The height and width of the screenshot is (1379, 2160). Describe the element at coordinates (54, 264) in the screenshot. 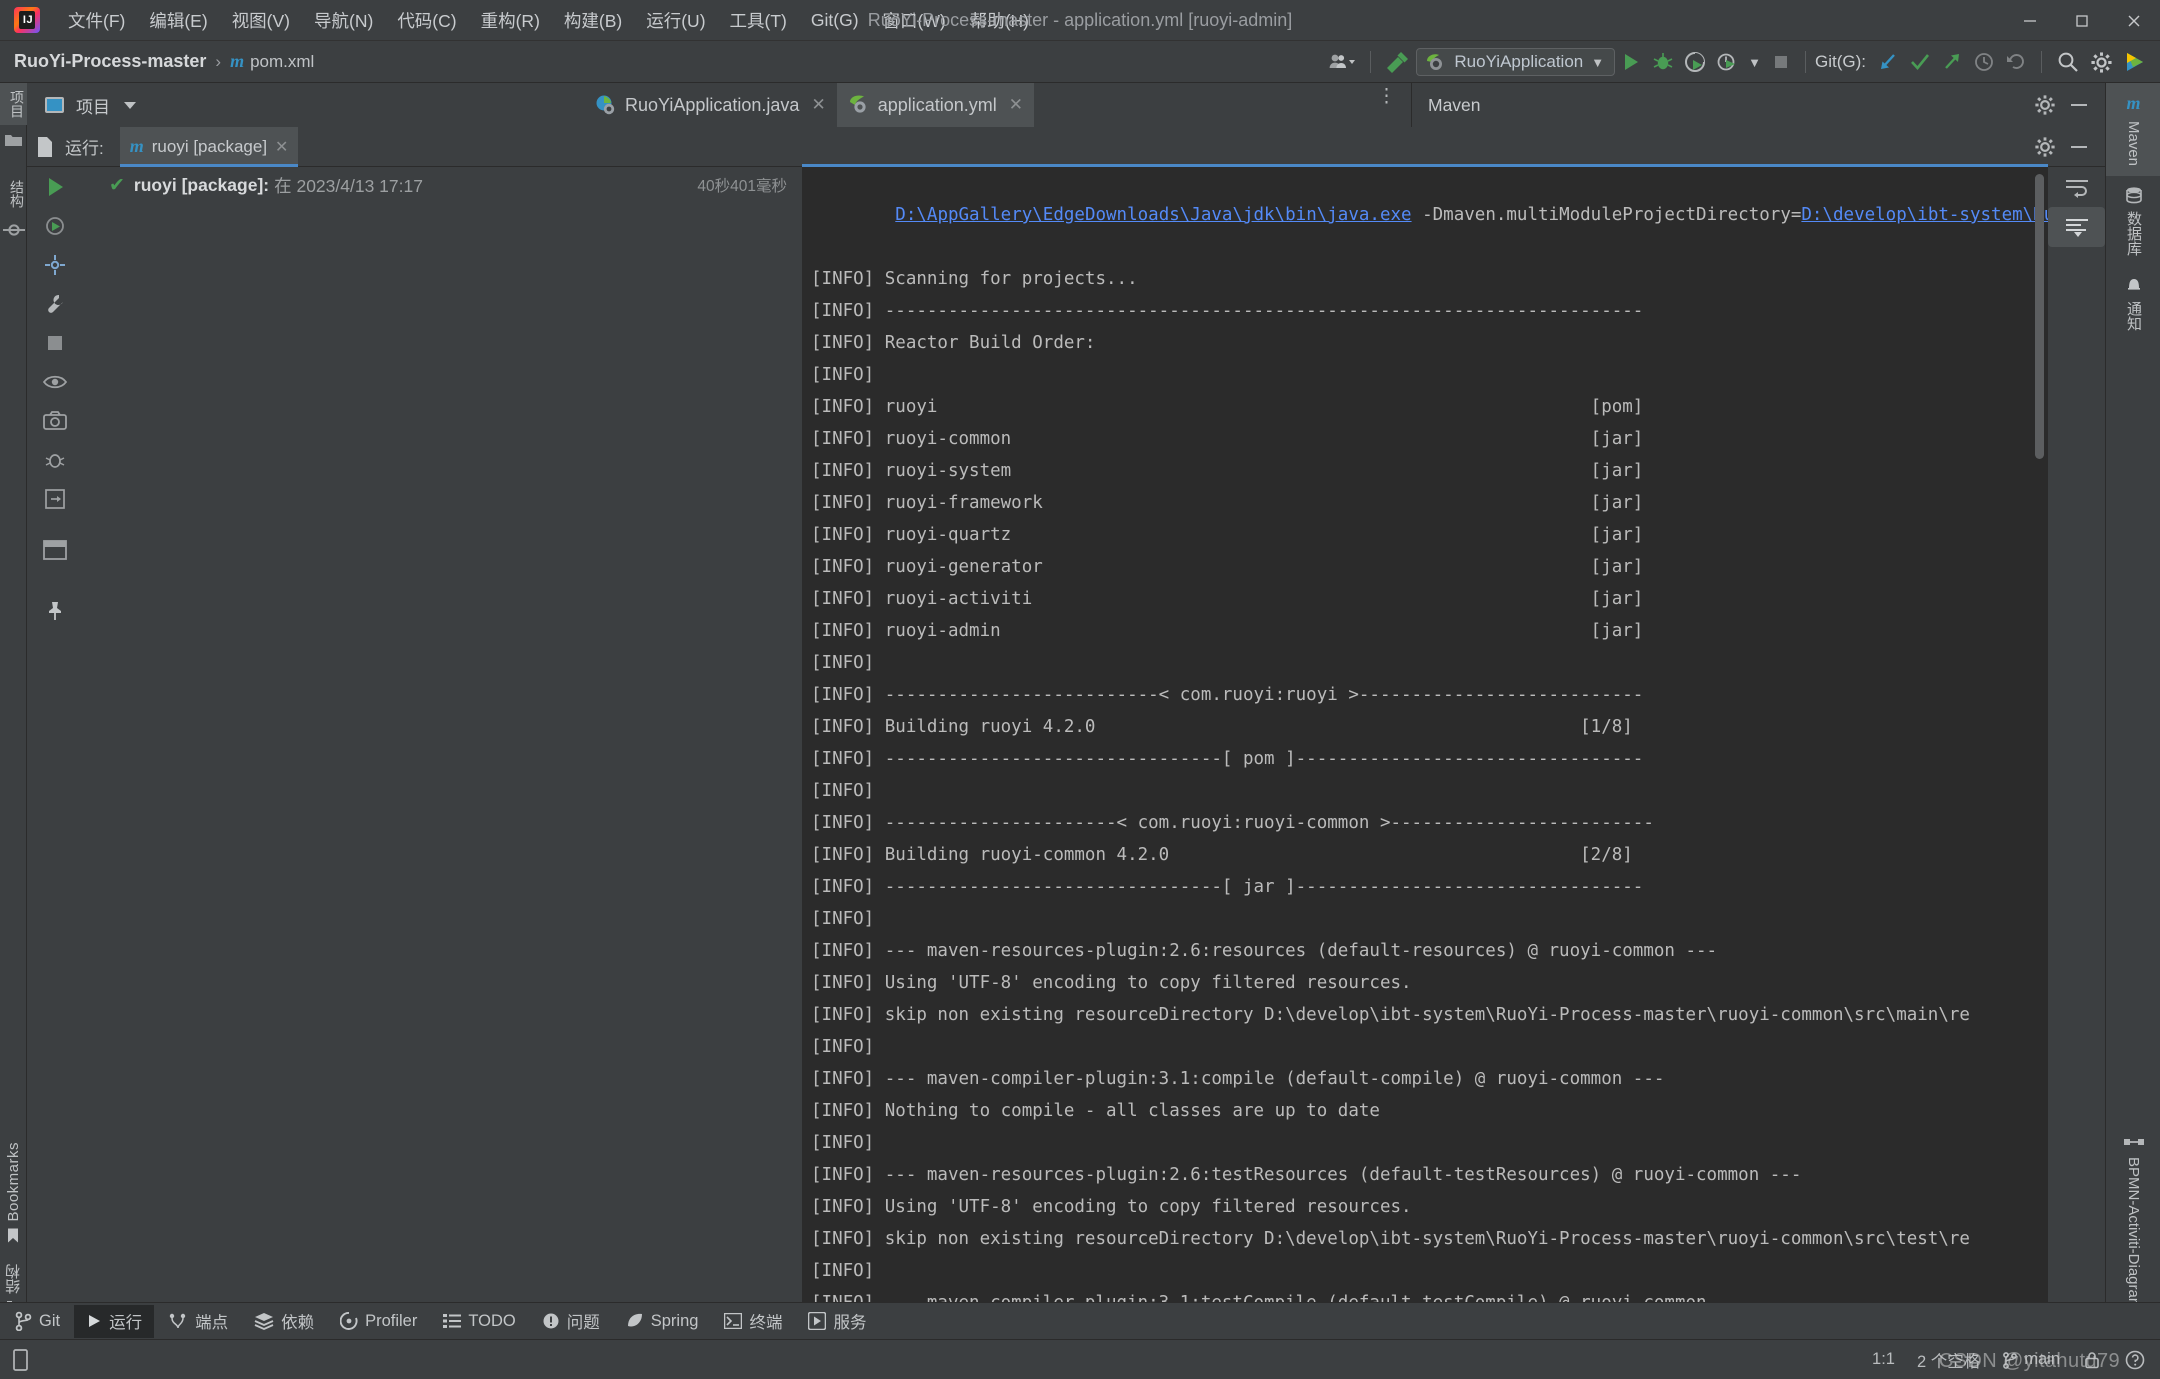

I see `toggle-tasks-icon` at that location.